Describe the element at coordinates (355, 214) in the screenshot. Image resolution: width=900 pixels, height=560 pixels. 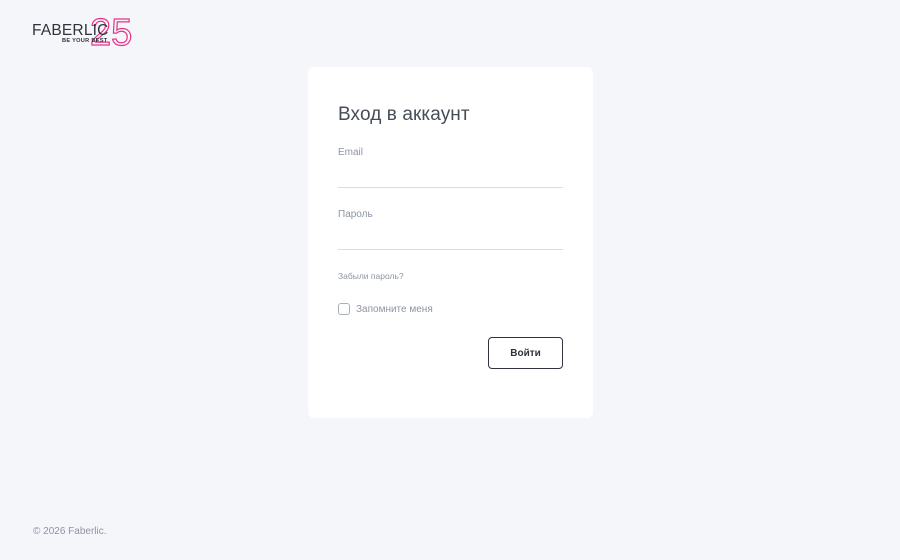
I see `password-label: Пароль` at that location.